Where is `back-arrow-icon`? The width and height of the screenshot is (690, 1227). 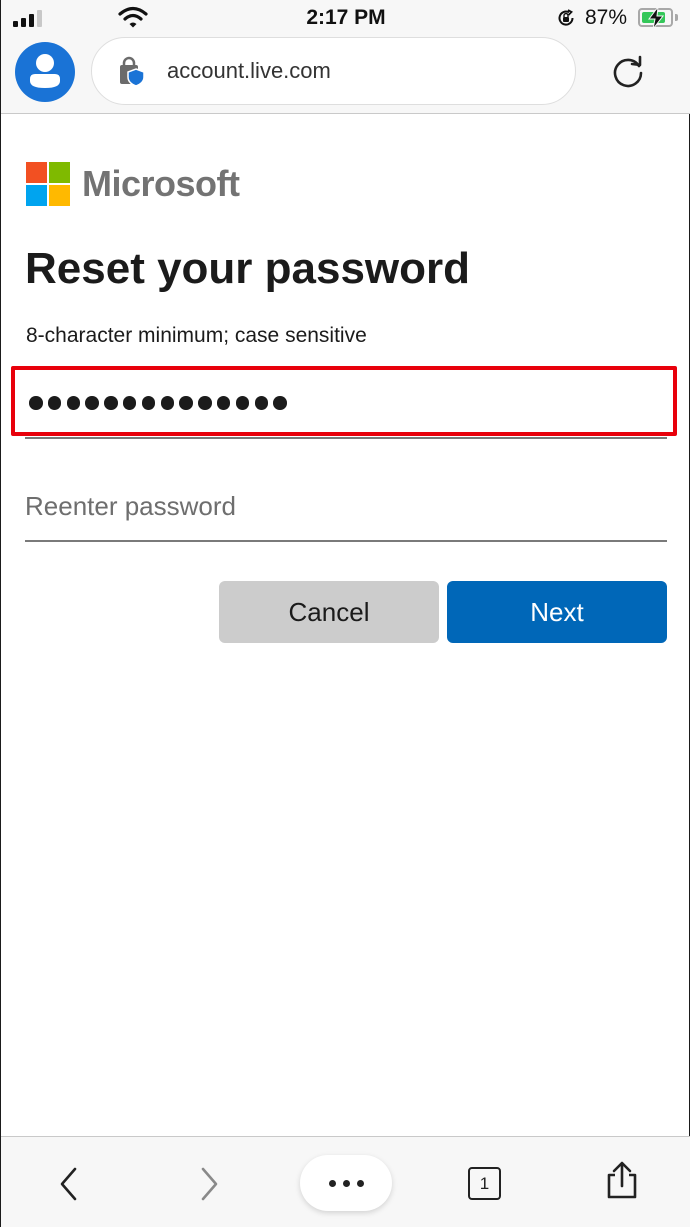
back-arrow-icon is located at coordinates (69, 1184).